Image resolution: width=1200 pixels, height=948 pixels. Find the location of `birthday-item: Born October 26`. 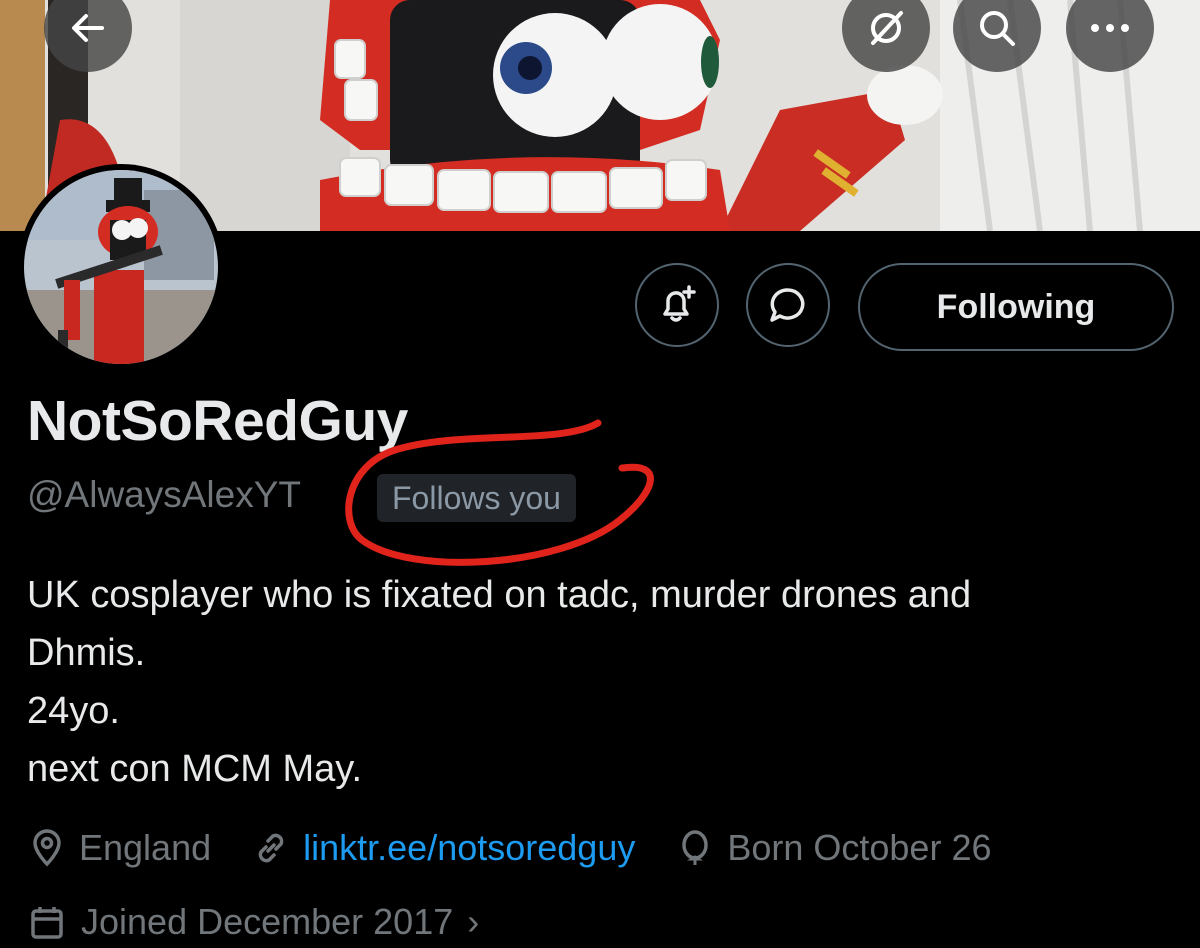

birthday-item: Born October 26 is located at coordinates (833, 848).